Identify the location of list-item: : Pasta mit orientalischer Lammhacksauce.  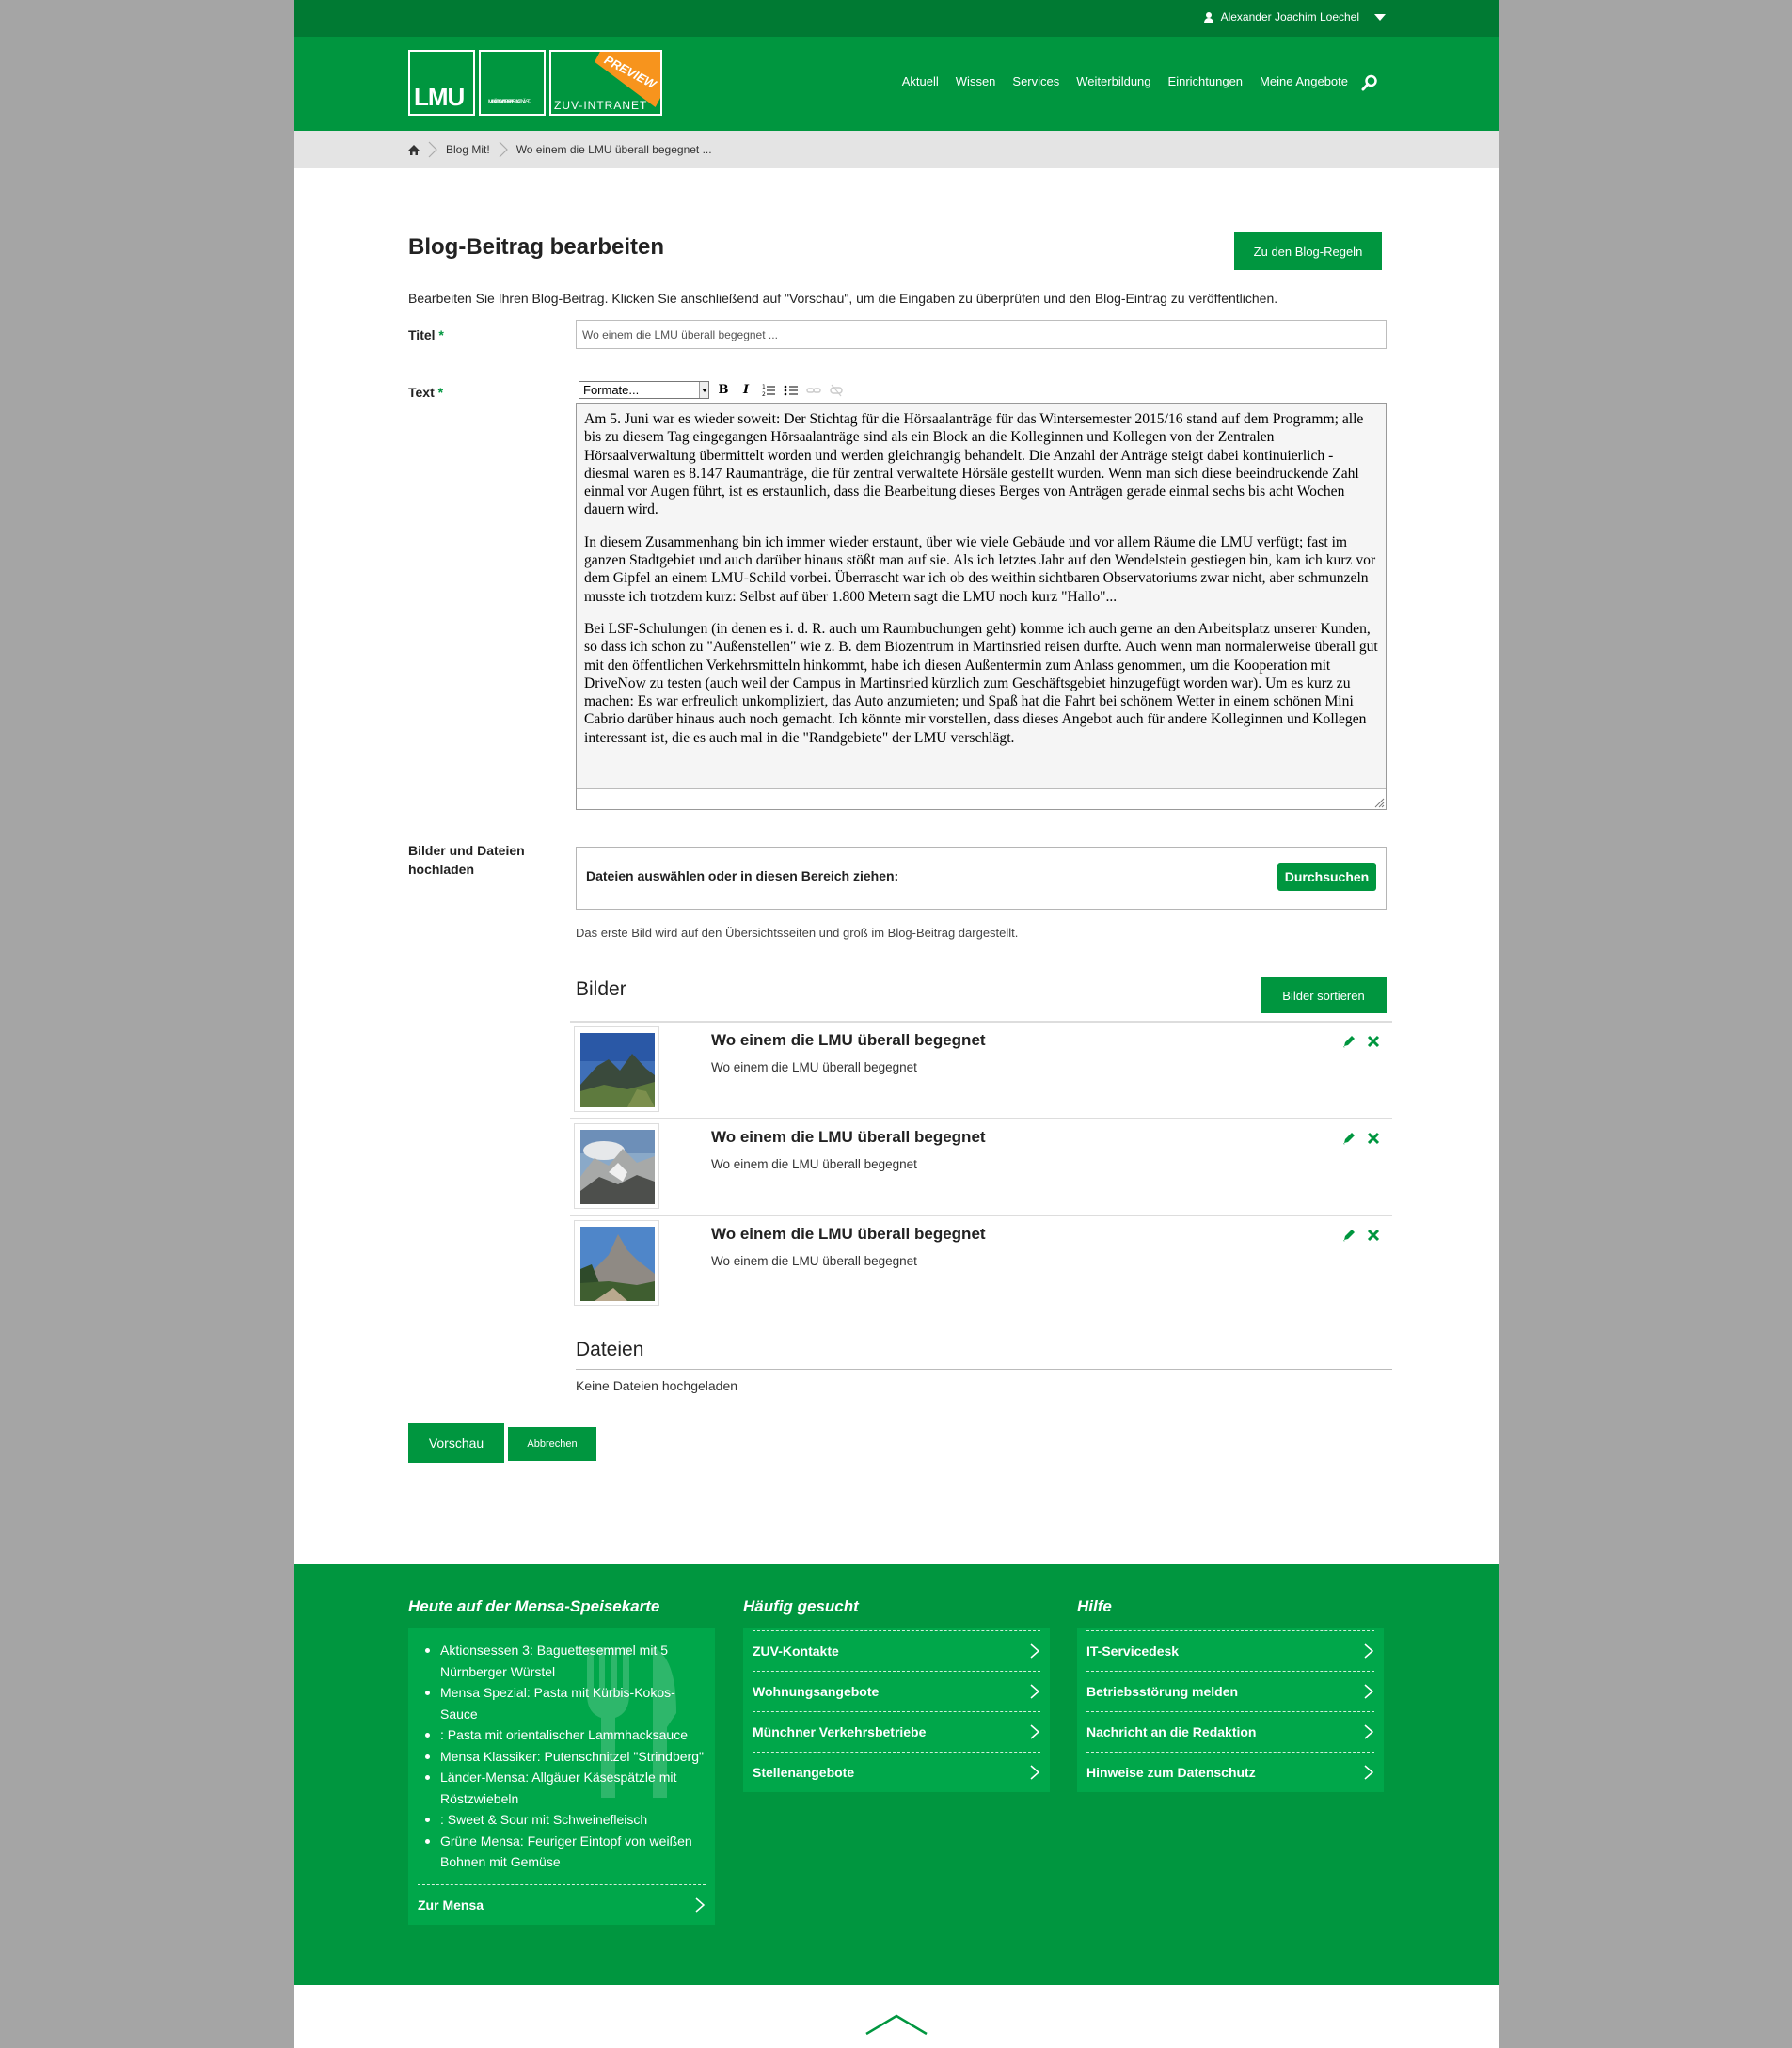
(562, 1735).